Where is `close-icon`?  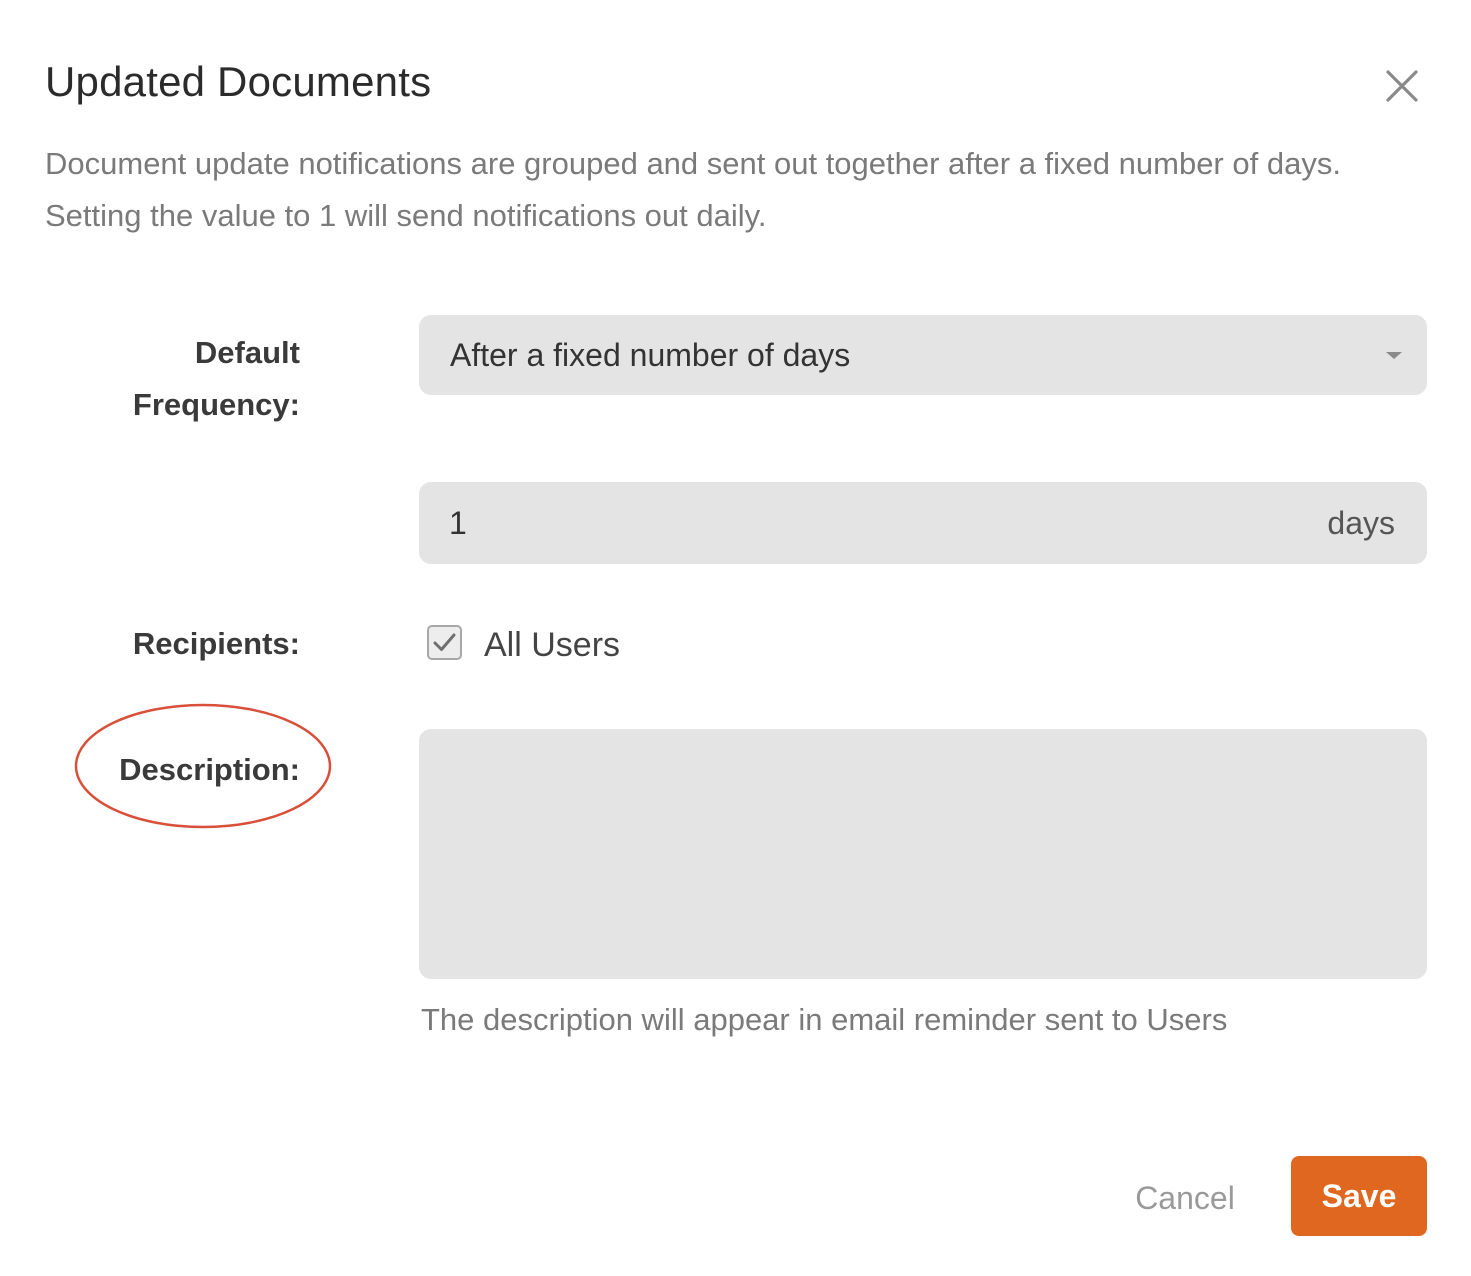 close-icon is located at coordinates (1402, 86).